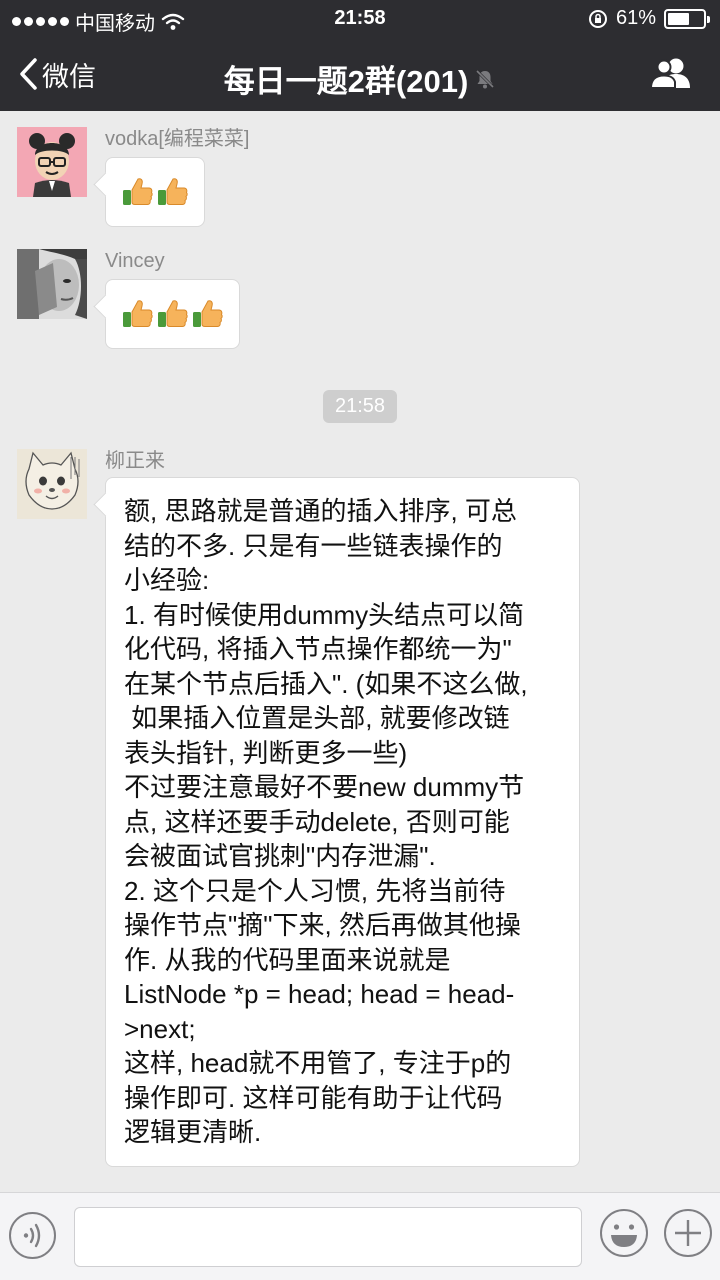 The height and width of the screenshot is (1280, 720). Describe the element at coordinates (135, 461) in the screenshot. I see `sender-name: 柳正来` at that location.